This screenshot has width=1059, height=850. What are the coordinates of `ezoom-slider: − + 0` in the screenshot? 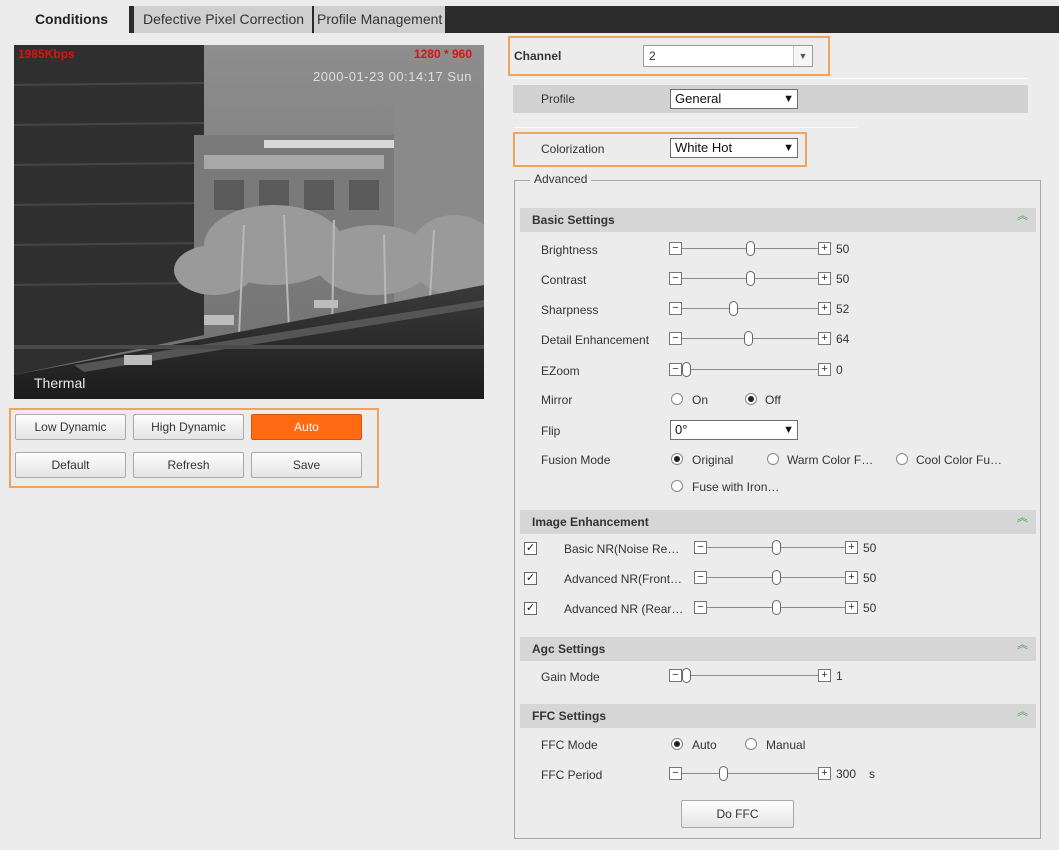 It's located at (769, 370).